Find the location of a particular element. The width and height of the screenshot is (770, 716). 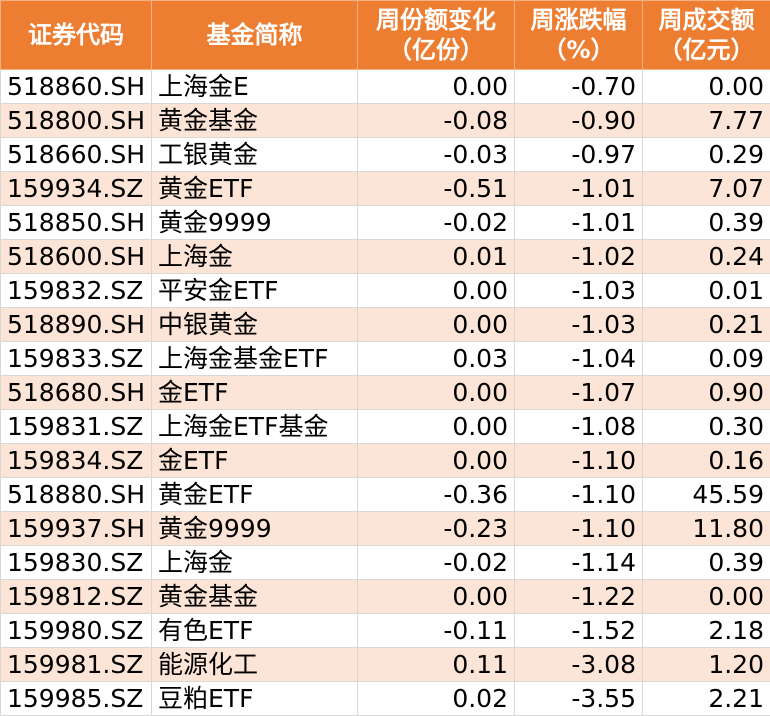

cell-weekly-return: -1.03 is located at coordinates (579, 291).